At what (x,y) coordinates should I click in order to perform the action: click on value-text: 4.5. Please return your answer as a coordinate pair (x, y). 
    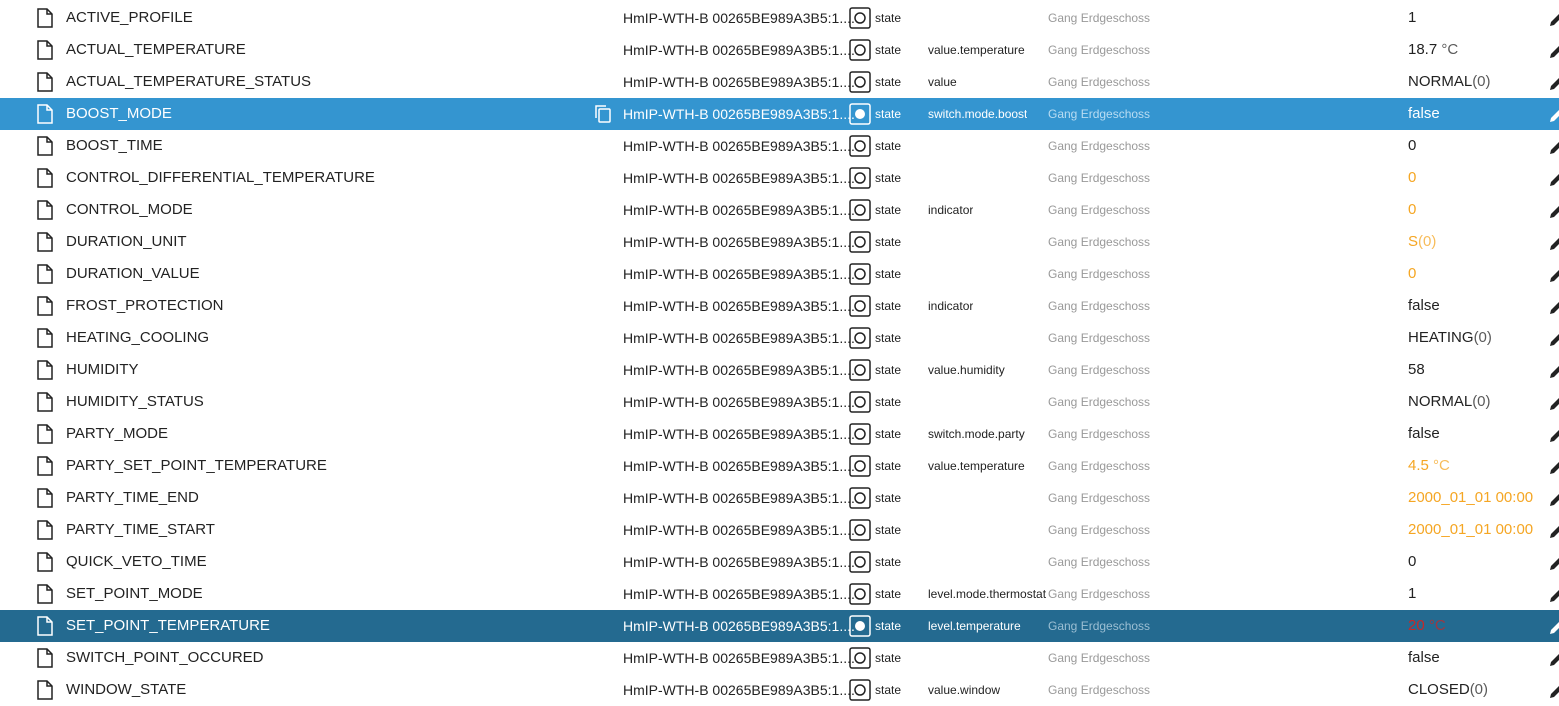
    Looking at the image, I should click on (1418, 465).